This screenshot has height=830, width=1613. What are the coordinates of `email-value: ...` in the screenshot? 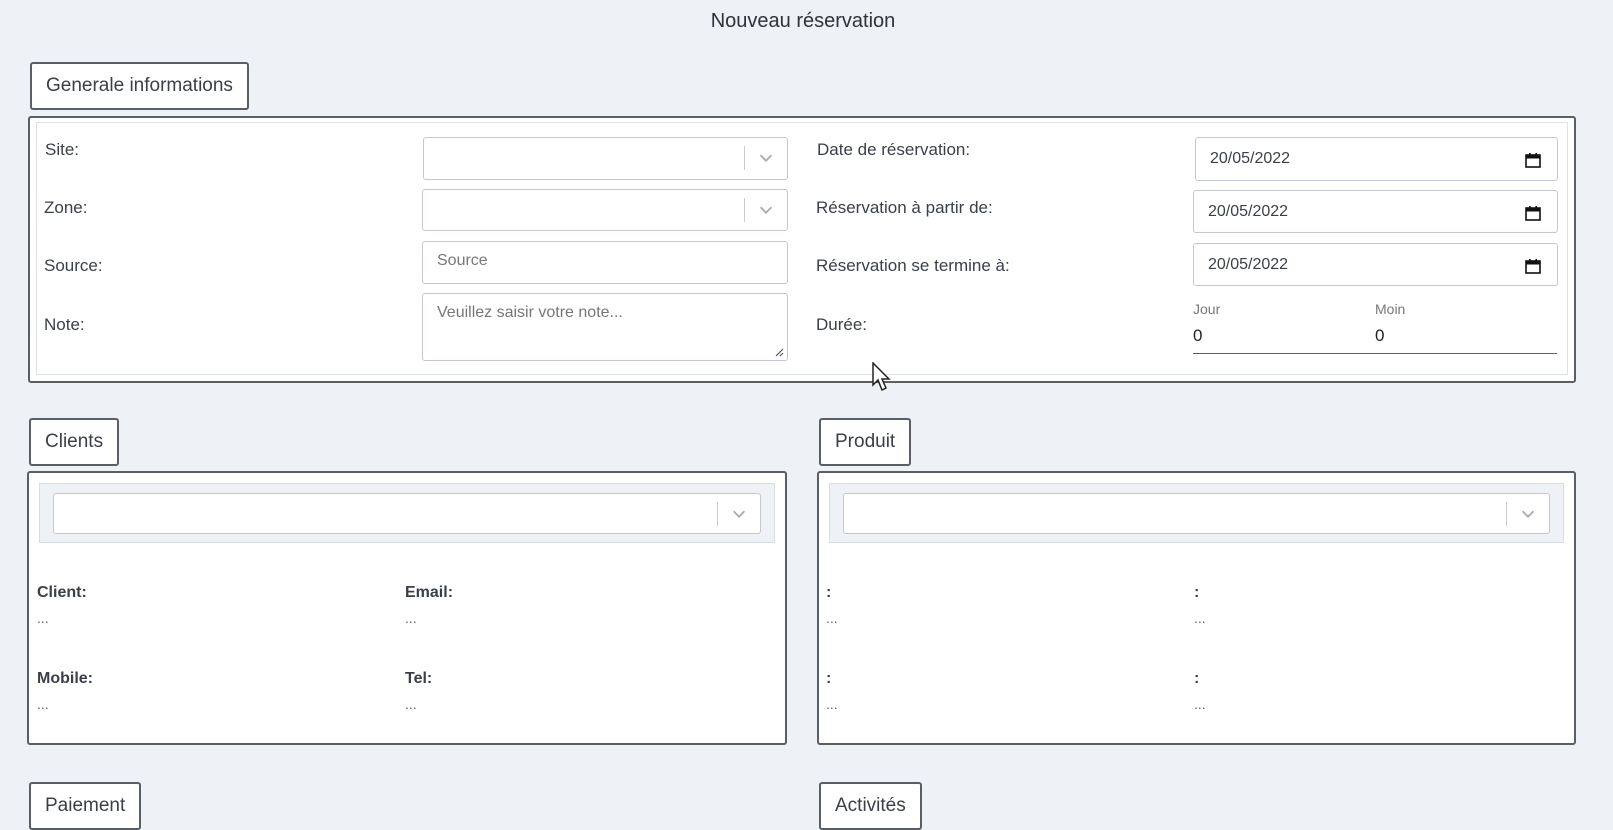 It's located at (411, 618).